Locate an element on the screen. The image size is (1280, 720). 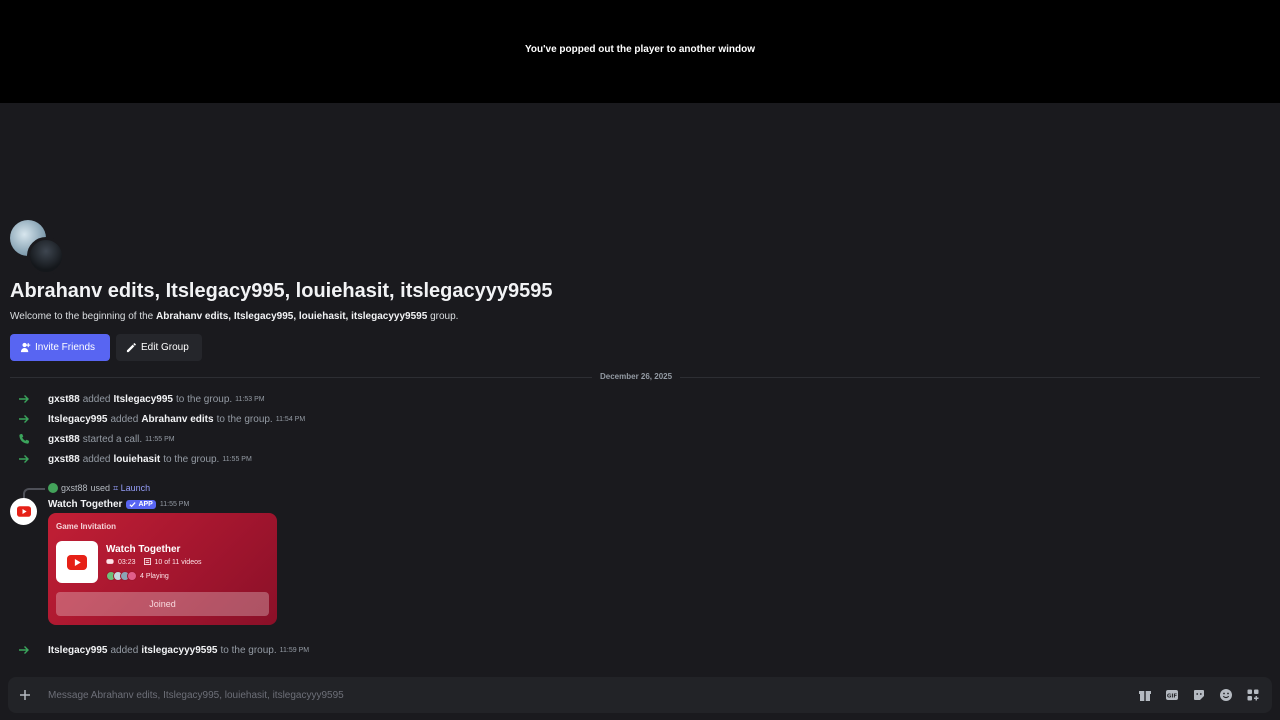
app-badge: APP is located at coordinates (141, 504).